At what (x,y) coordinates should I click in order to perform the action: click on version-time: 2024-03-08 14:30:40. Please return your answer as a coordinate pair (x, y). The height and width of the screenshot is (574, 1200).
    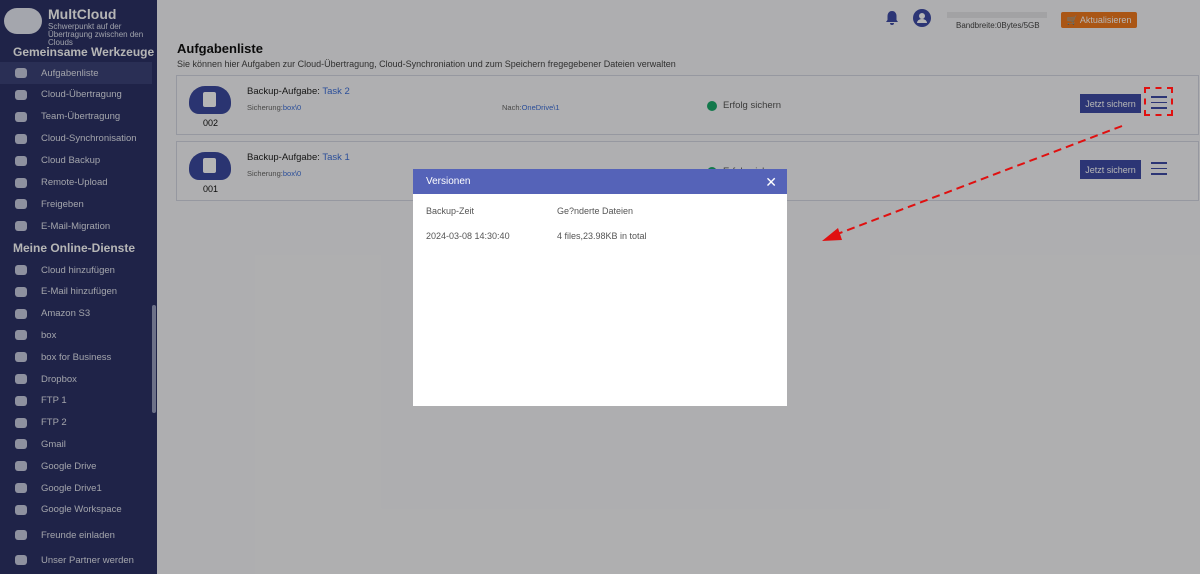
    Looking at the image, I should click on (468, 236).